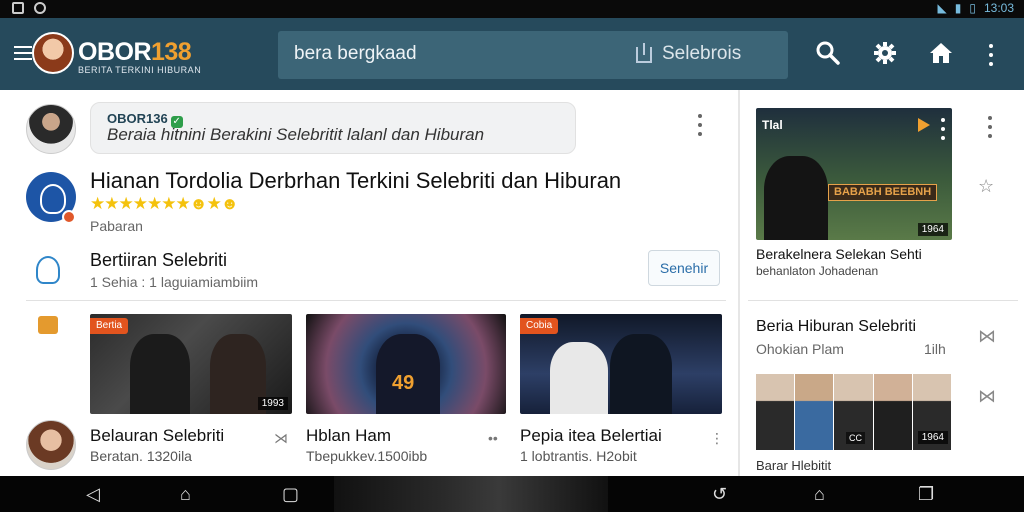 This screenshot has height=512, width=1024. I want to click on profile-avatar, so click(53, 53).